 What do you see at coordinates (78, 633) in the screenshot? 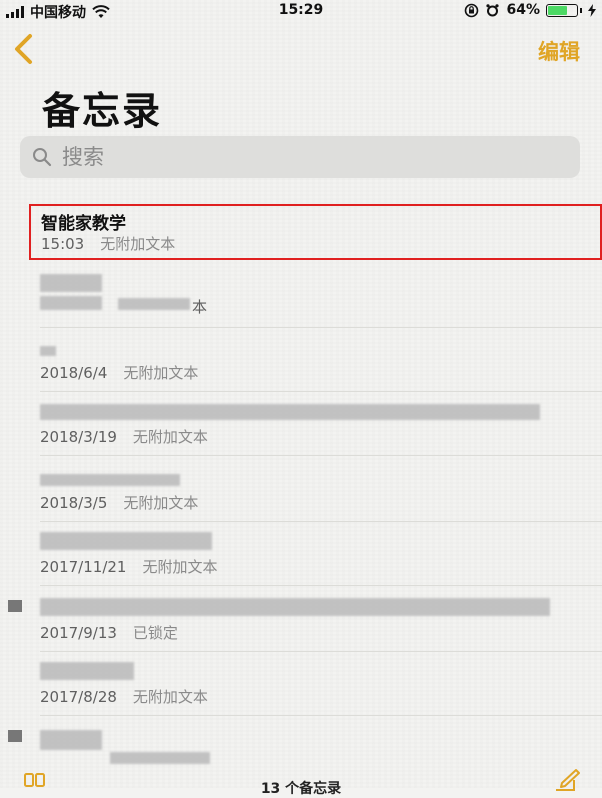
I see `note-date: 2017/9/13` at bounding box center [78, 633].